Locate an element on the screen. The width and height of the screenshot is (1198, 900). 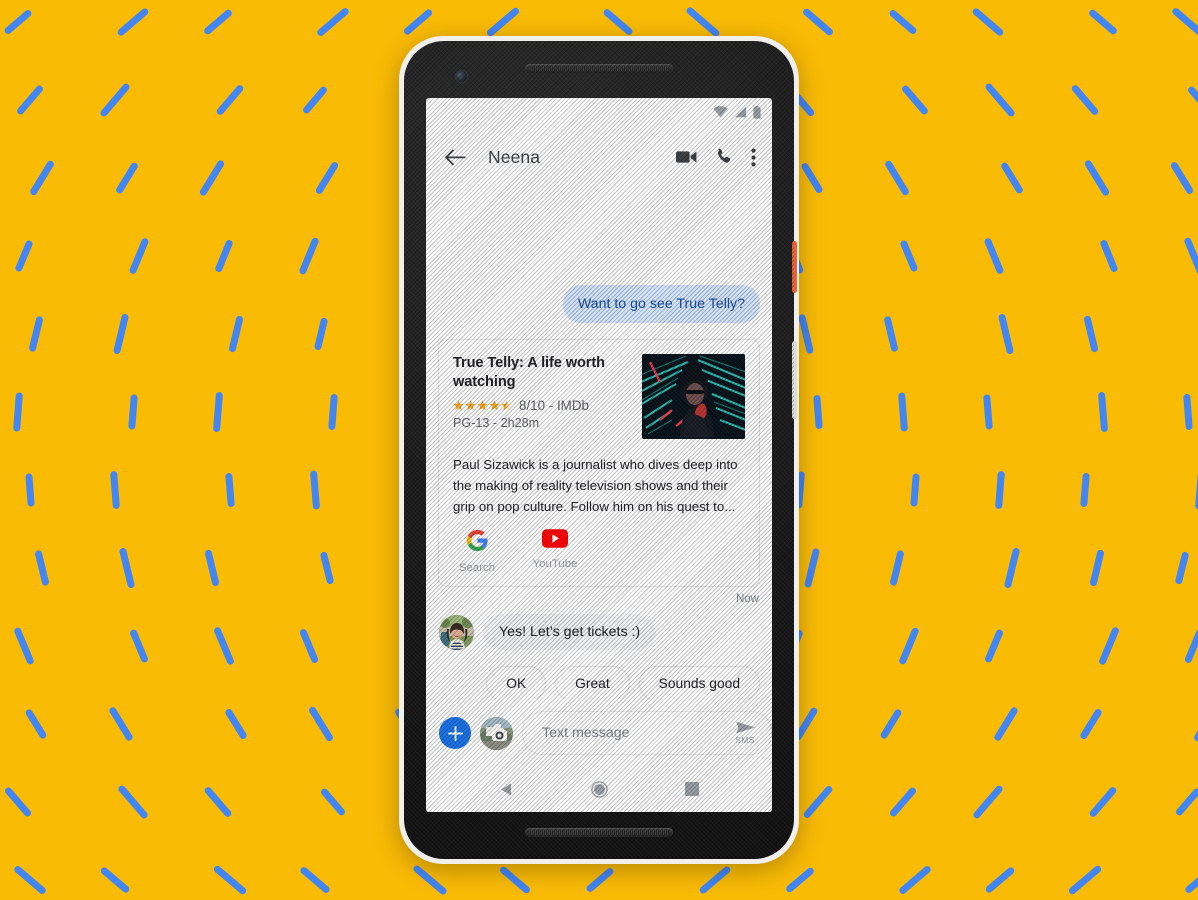
compose-bar: SMS is located at coordinates (599, 732).